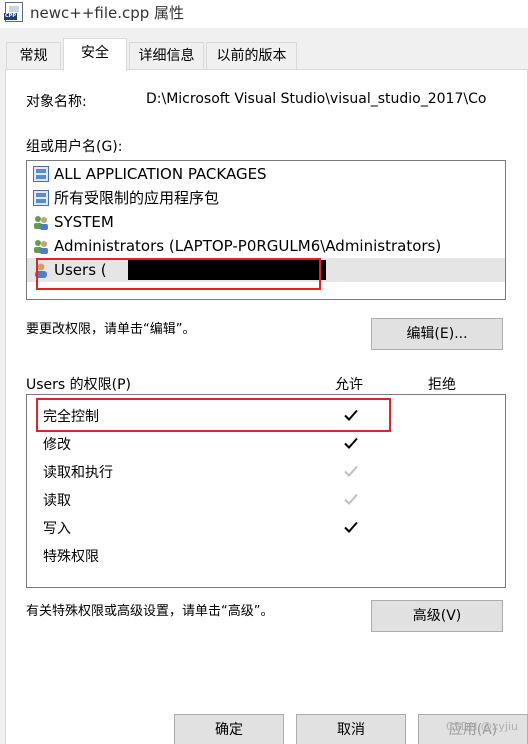  What do you see at coordinates (137, 198) in the screenshot?
I see `group-name: 所有受限制的应用程序包` at bounding box center [137, 198].